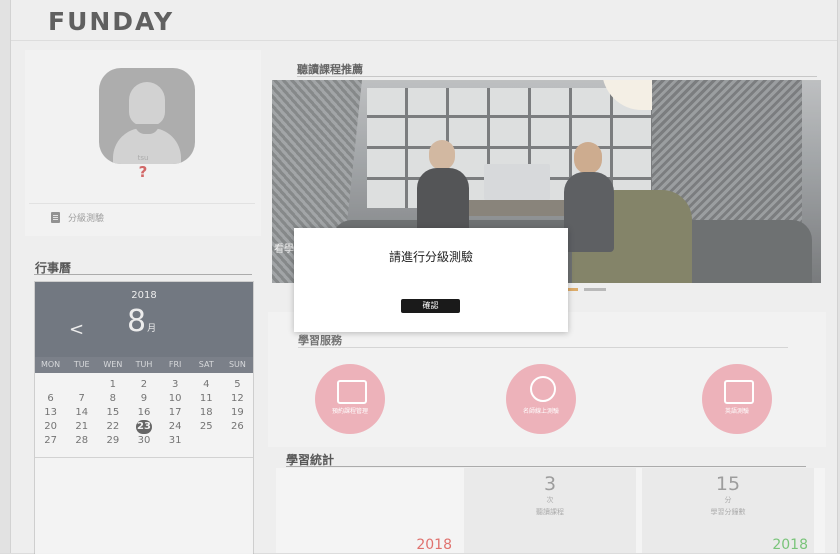 The width and height of the screenshot is (840, 554). I want to click on confirm-button: 確認, so click(430, 306).